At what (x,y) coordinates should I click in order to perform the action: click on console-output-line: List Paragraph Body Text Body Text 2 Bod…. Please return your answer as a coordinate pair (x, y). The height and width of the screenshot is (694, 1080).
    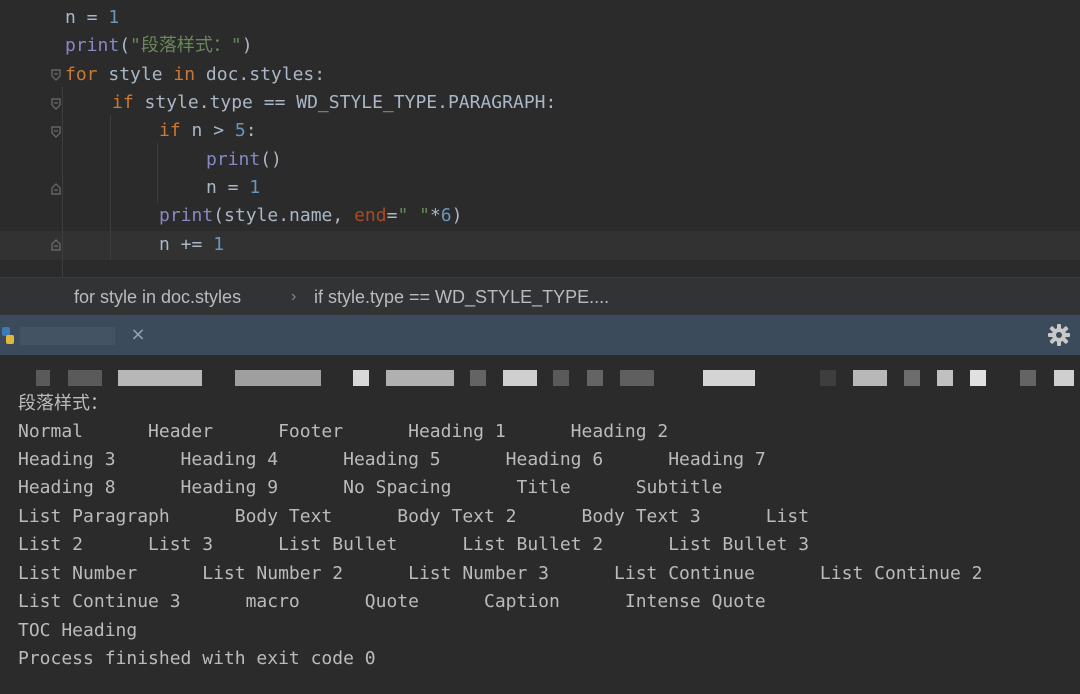
    Looking at the image, I should click on (414, 516).